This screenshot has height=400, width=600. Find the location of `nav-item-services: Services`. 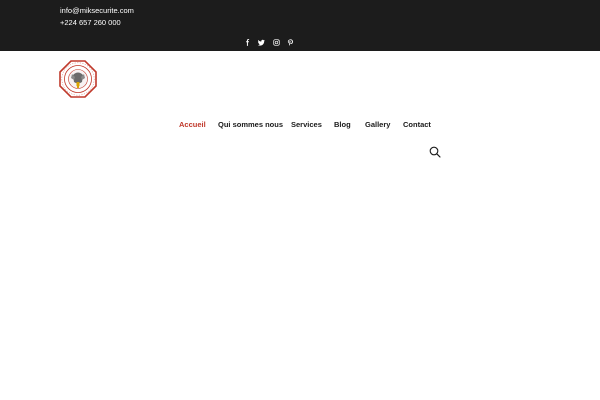

nav-item-services: Services is located at coordinates (306, 124).